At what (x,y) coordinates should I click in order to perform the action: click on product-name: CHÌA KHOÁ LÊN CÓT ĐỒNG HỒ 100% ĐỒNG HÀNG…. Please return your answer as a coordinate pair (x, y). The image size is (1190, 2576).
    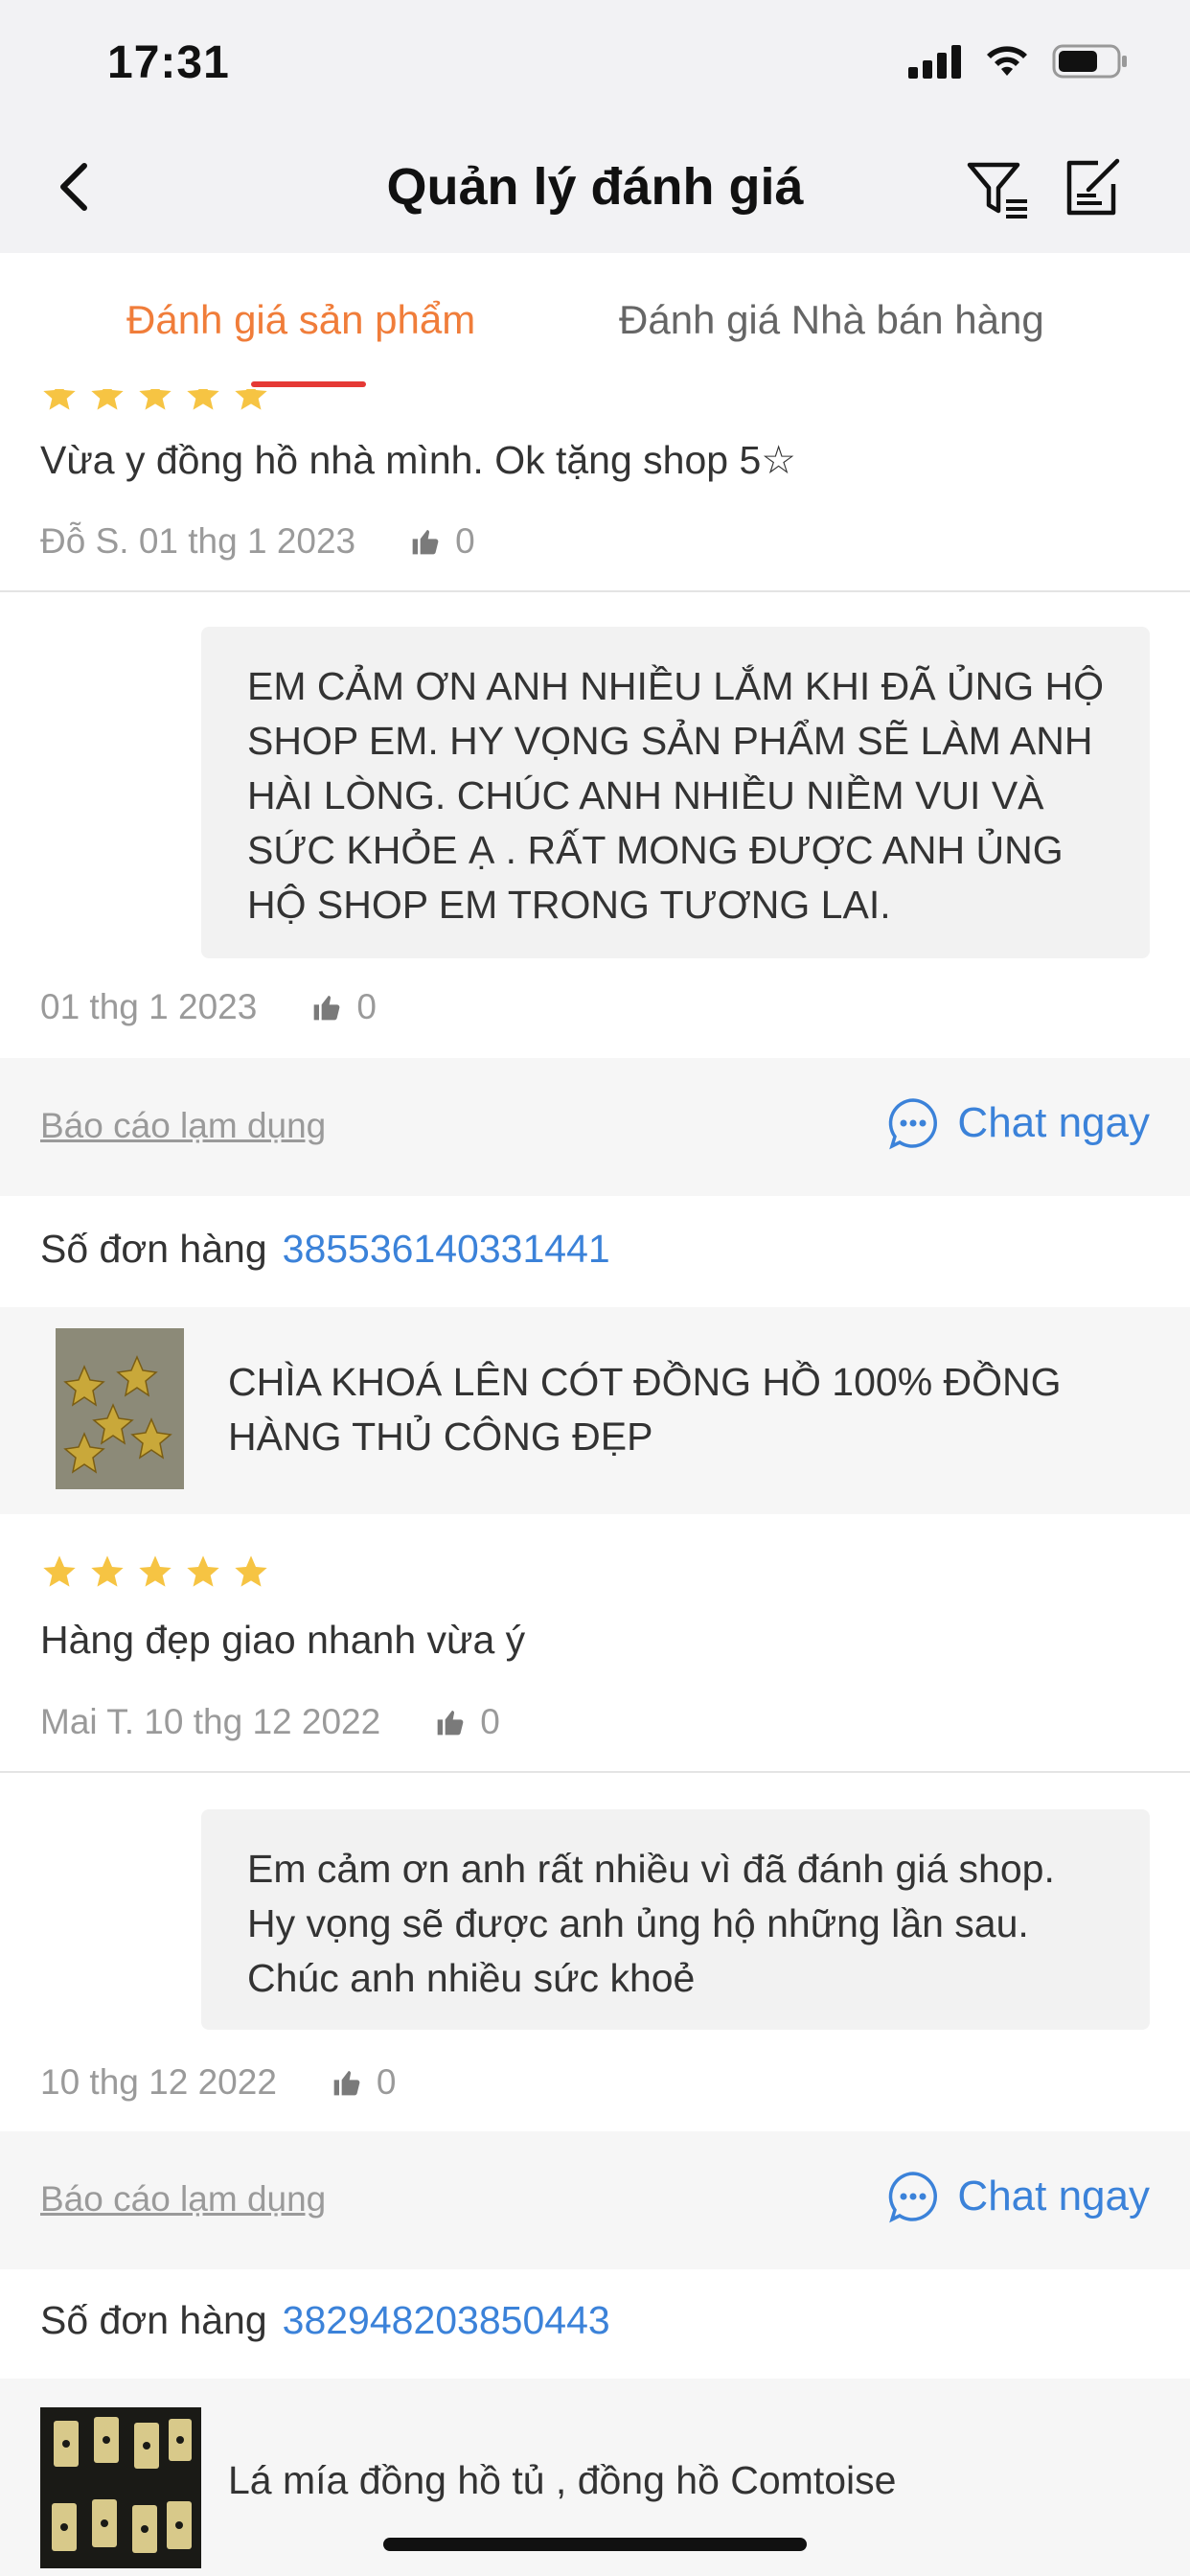
    Looking at the image, I should click on (645, 1410).